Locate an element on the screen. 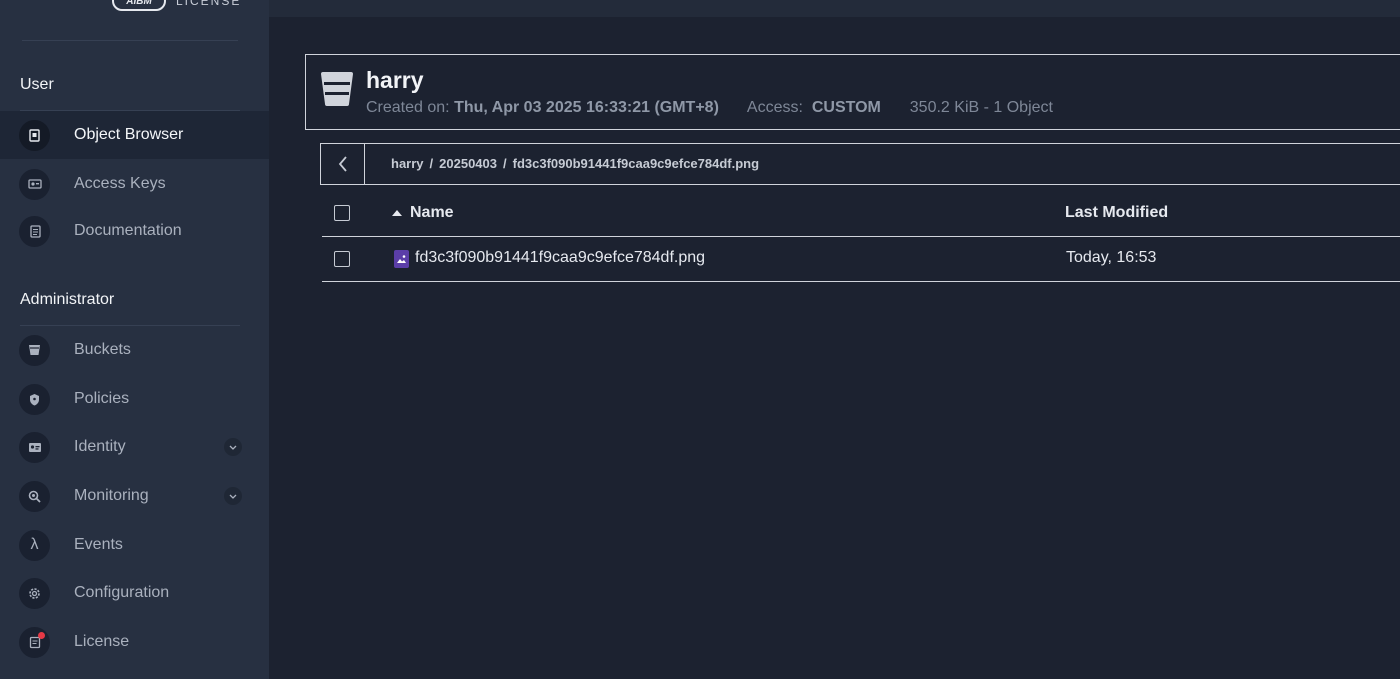 Image resolution: width=1400 pixels, height=679 pixels. column-header-name: Name is located at coordinates (423, 213).